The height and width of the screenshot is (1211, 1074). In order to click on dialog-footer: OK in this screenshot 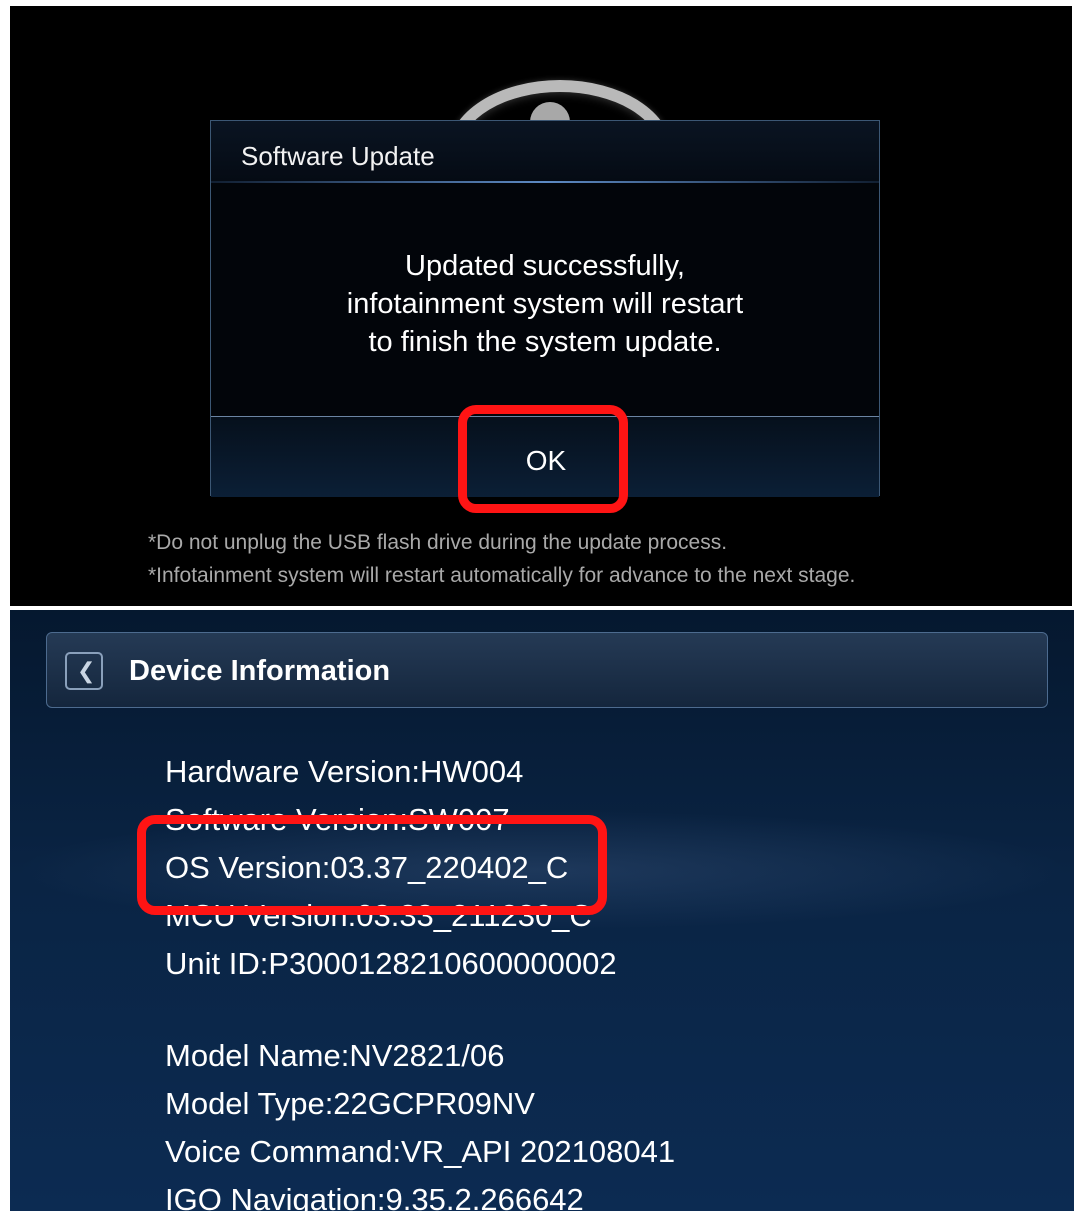, I will do `click(545, 456)`.